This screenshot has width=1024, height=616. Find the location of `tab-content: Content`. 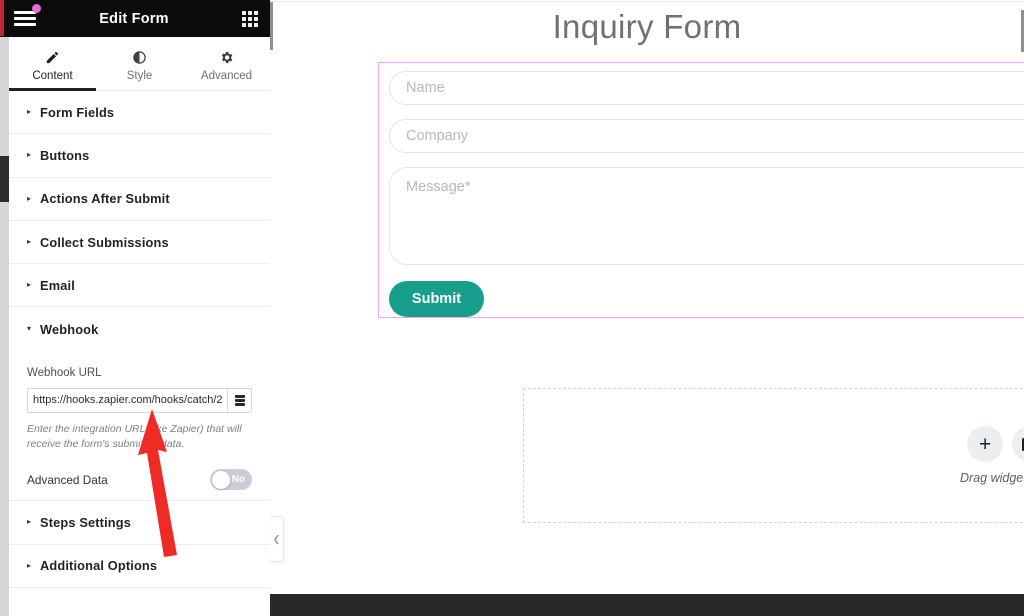

tab-content: Content is located at coordinates (52, 64).